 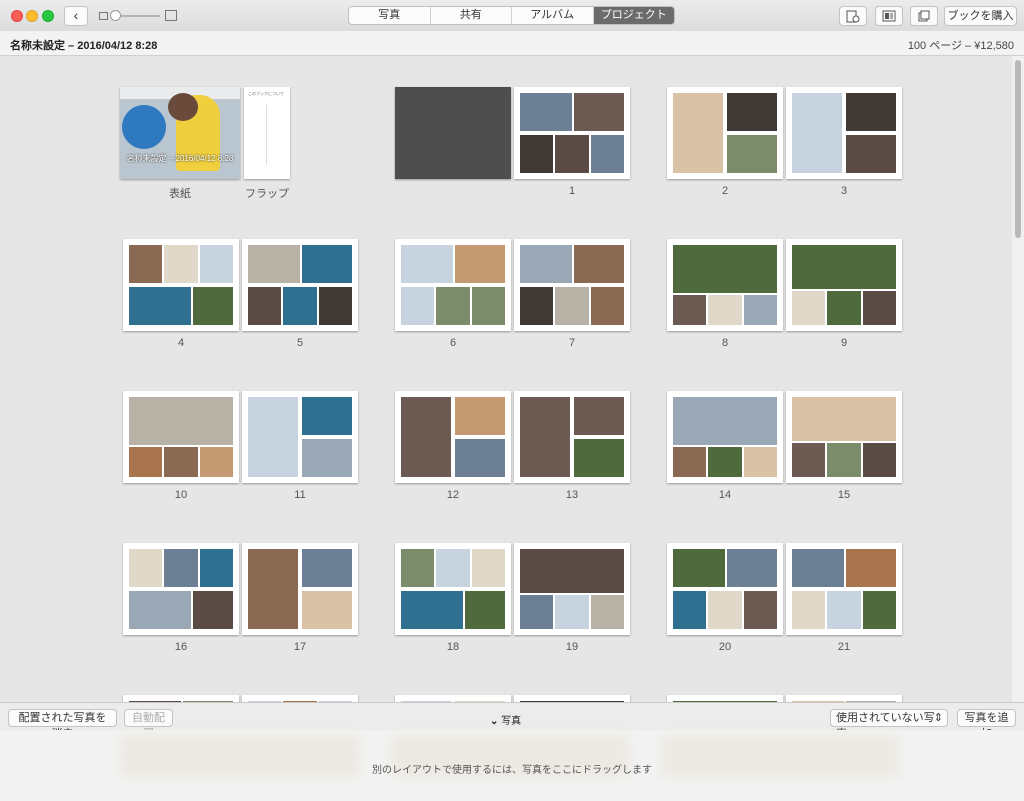 What do you see at coordinates (471, 15) in the screenshot?
I see `tab-shared: 共有` at bounding box center [471, 15].